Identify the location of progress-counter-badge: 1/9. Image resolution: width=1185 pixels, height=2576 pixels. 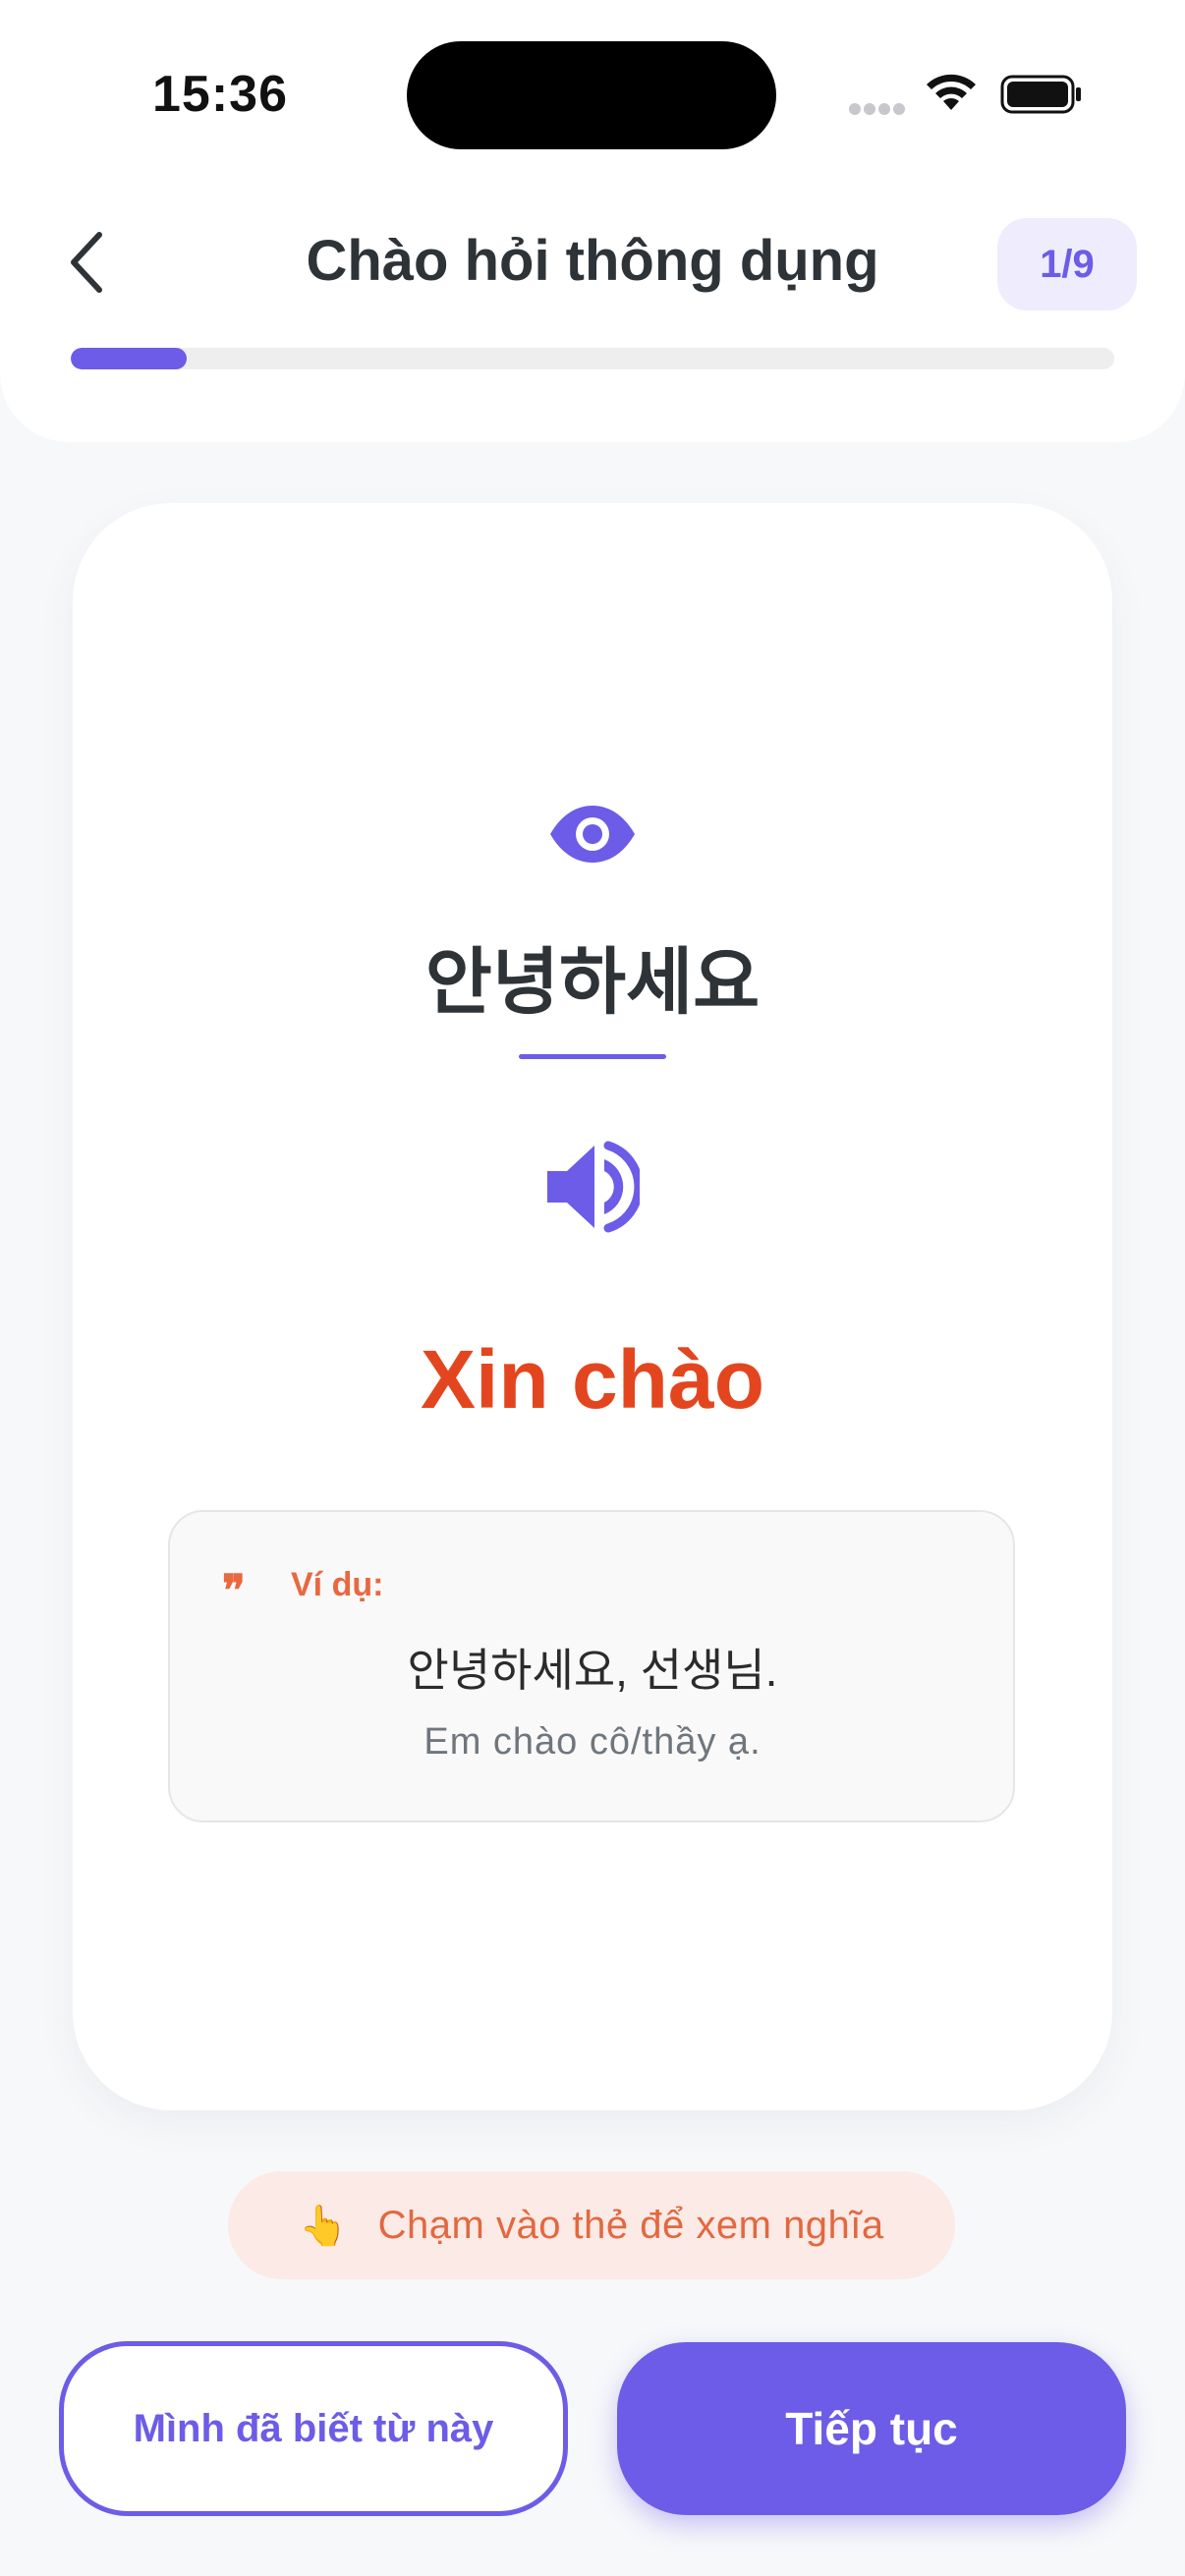
(1067, 264).